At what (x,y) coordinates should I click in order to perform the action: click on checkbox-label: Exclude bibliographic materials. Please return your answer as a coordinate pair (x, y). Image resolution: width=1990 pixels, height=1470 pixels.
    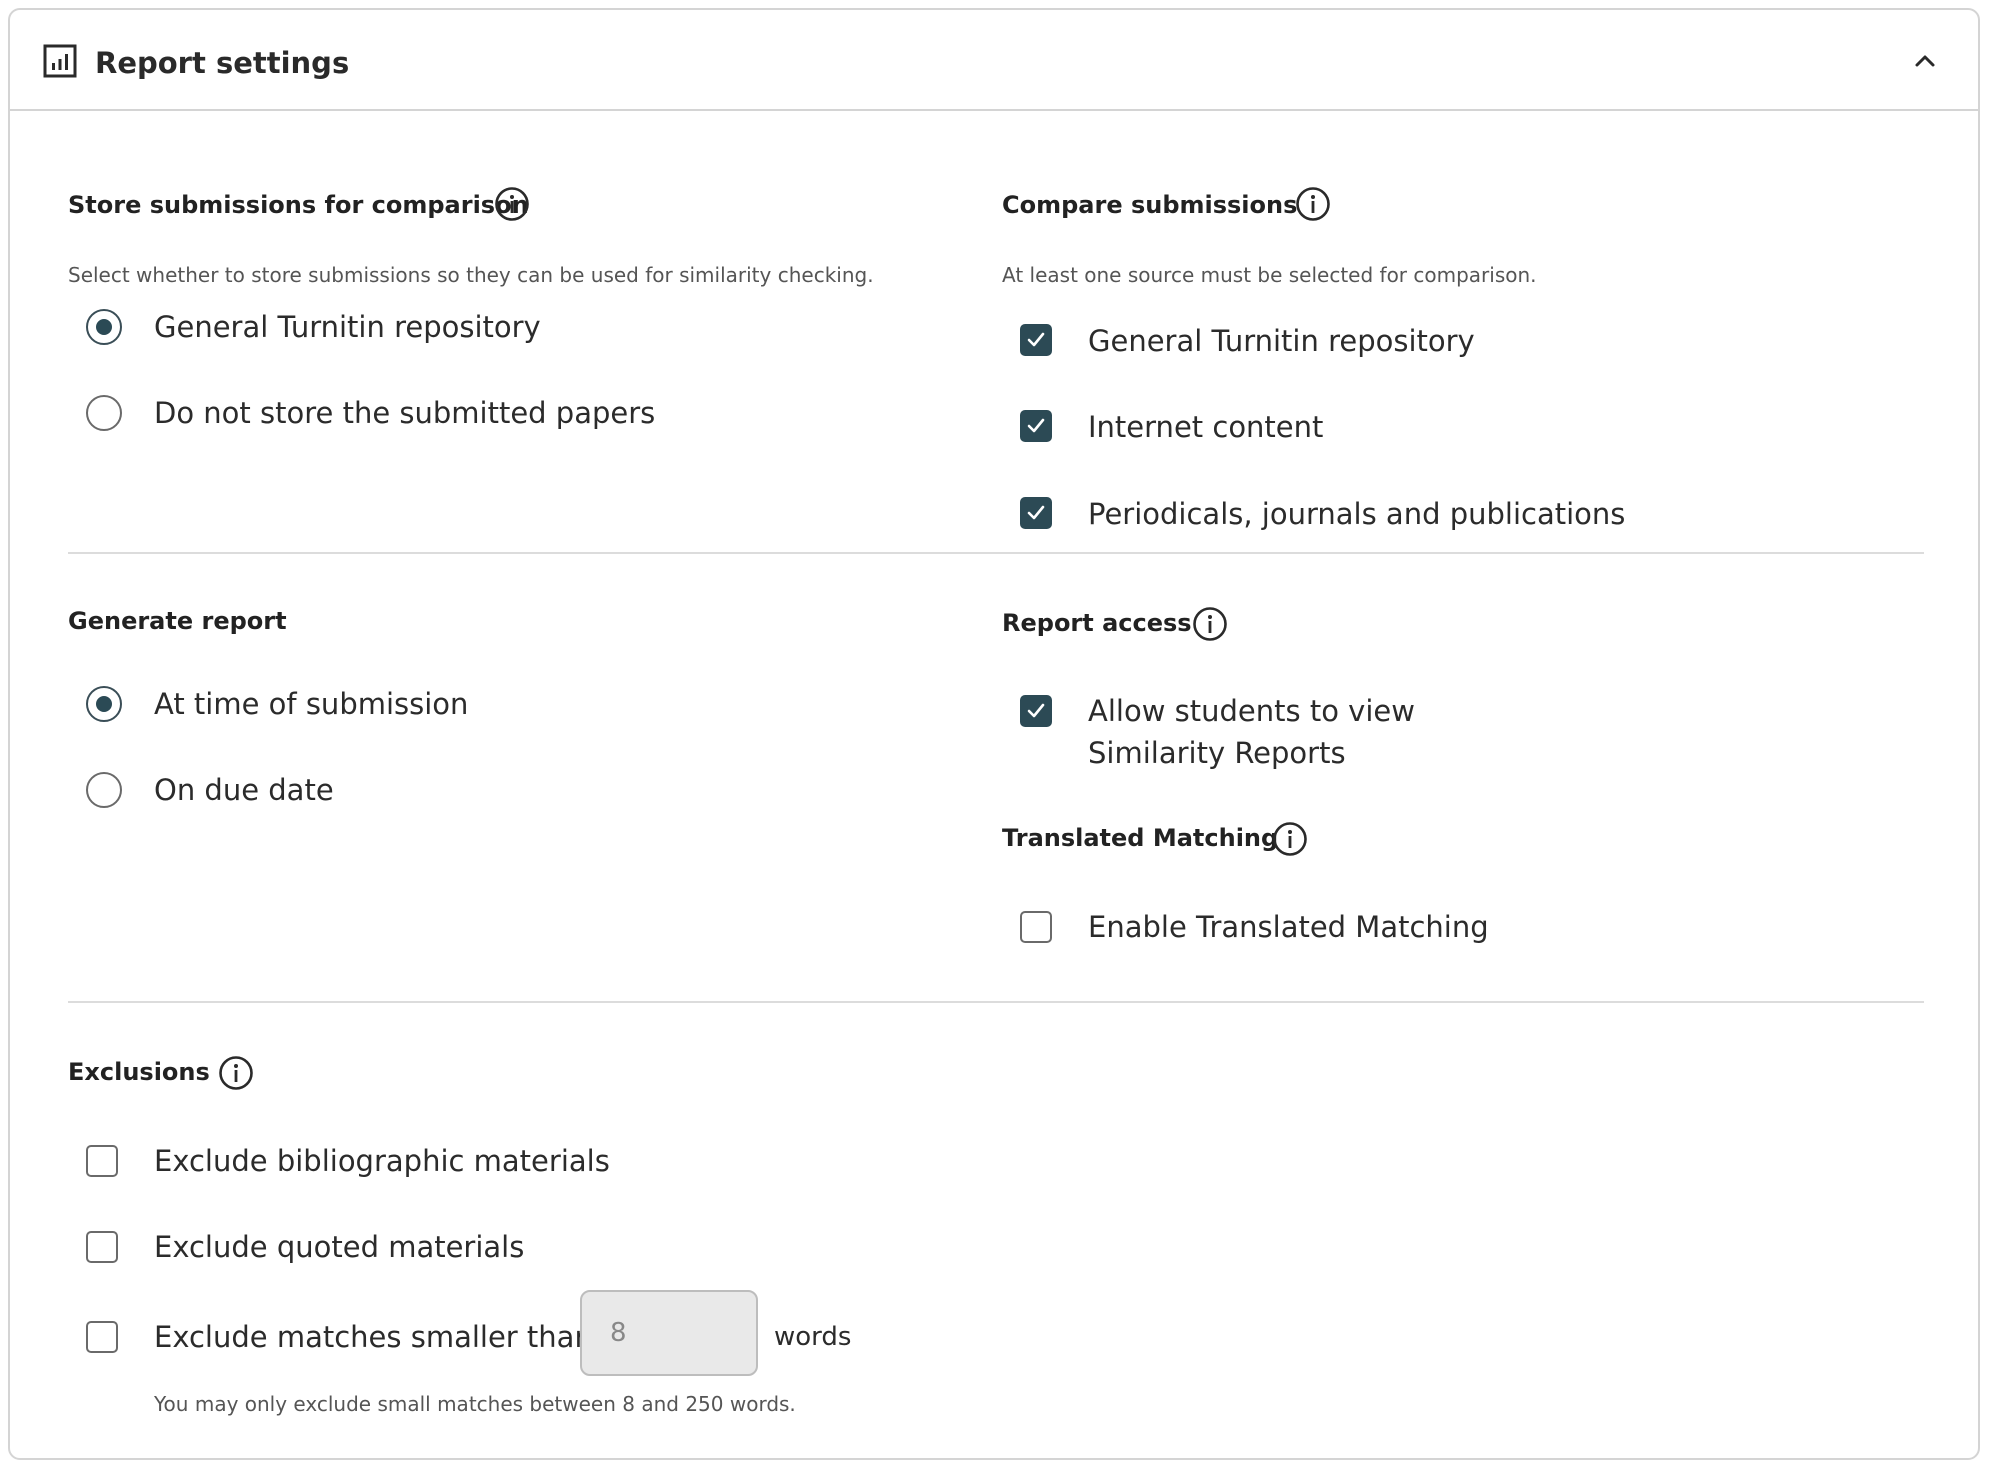
    Looking at the image, I should click on (382, 1161).